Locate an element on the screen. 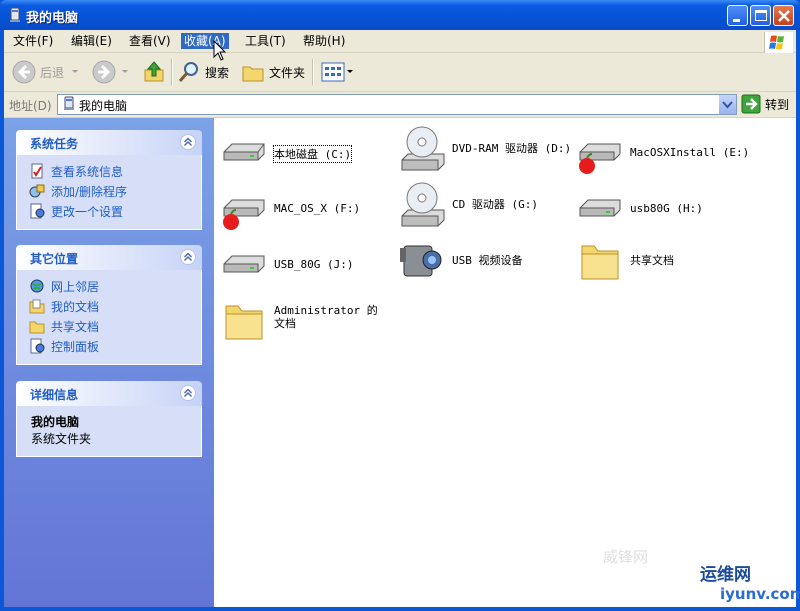 The image size is (800, 611). admin-documents-item: Administrator 的文档 is located at coordinates (303, 320).